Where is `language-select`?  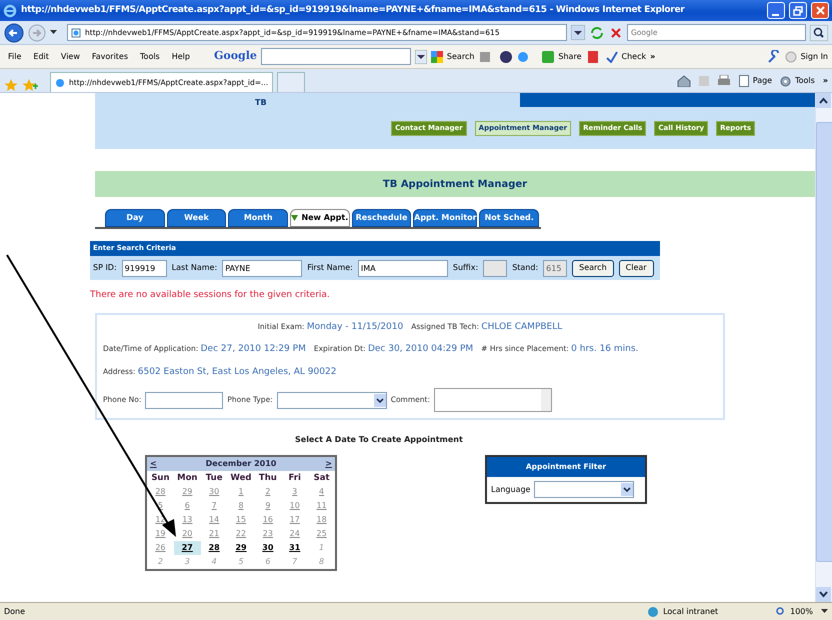
language-select is located at coordinates (584, 489).